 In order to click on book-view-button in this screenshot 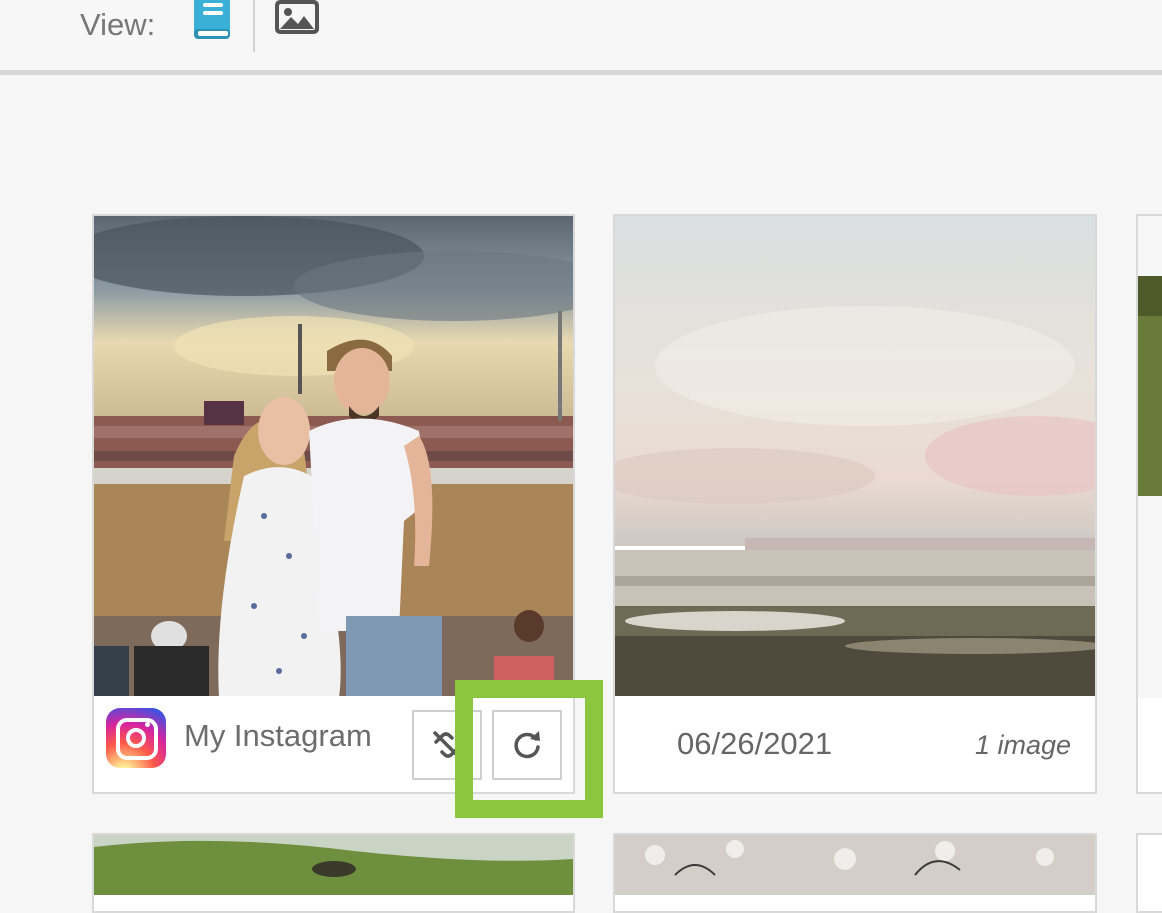, I will do `click(212, 21)`.